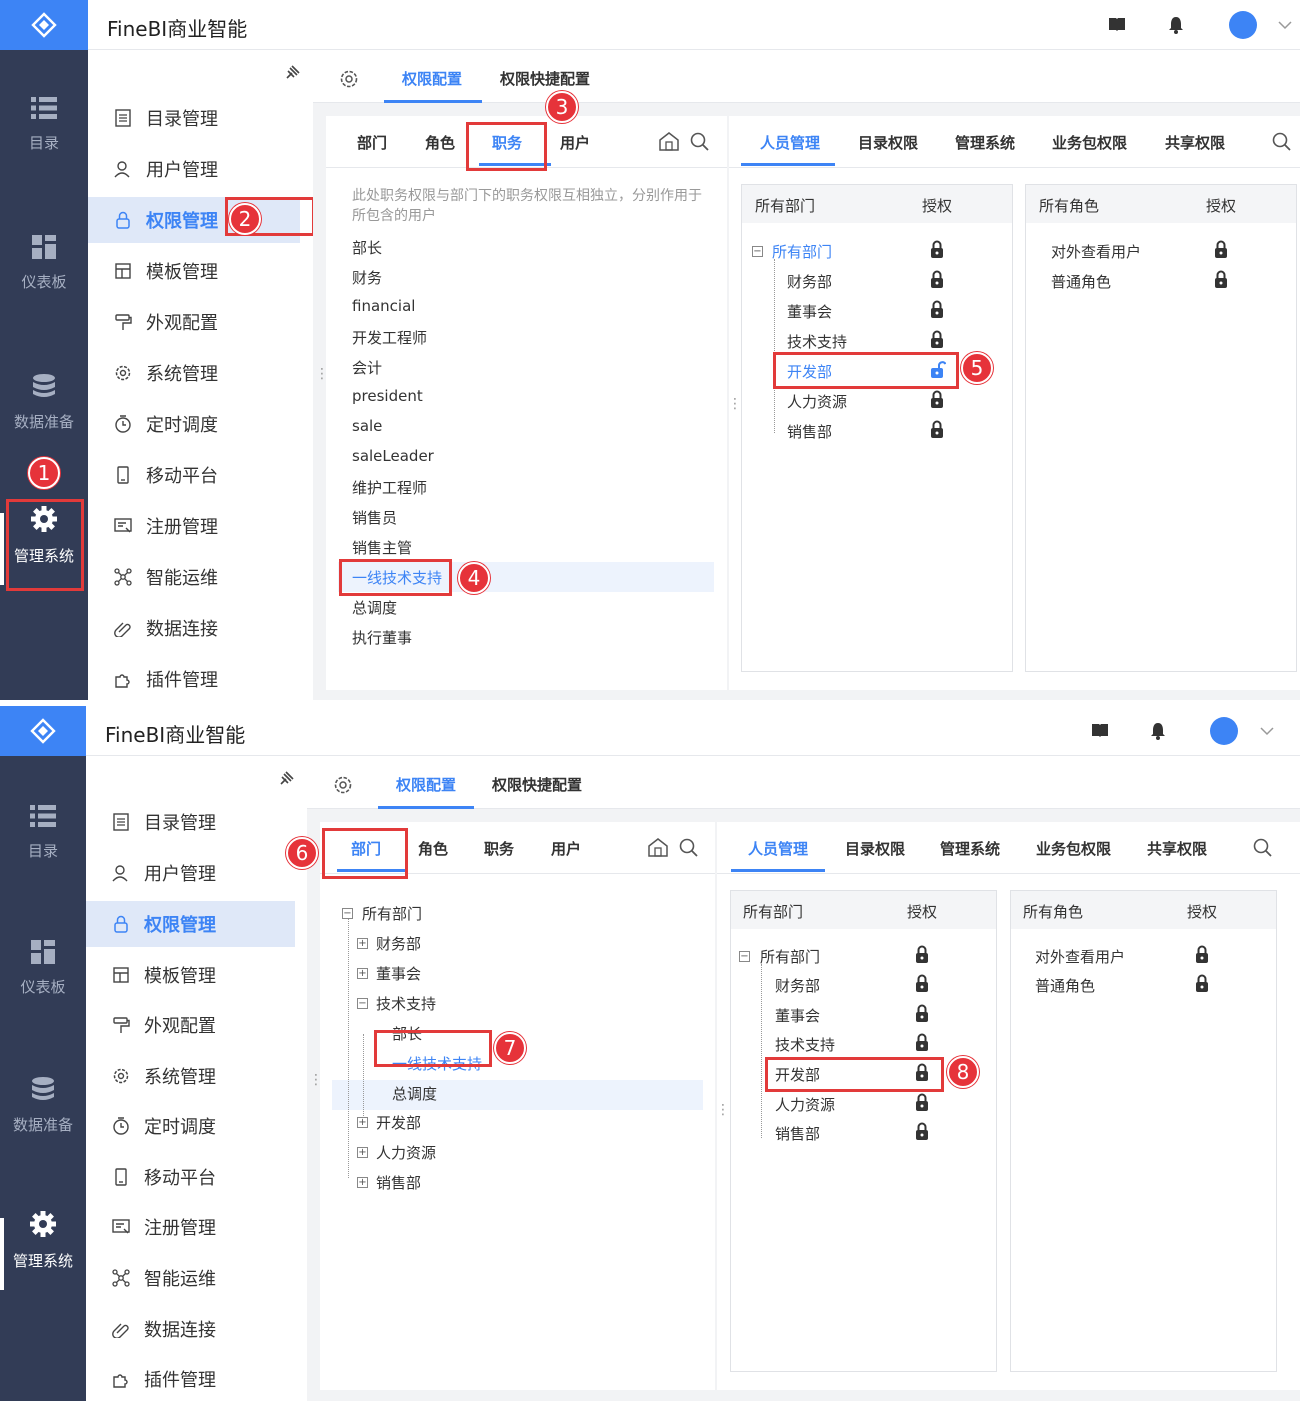 The width and height of the screenshot is (1300, 1401). I want to click on tab-department: 部门, so click(372, 142).